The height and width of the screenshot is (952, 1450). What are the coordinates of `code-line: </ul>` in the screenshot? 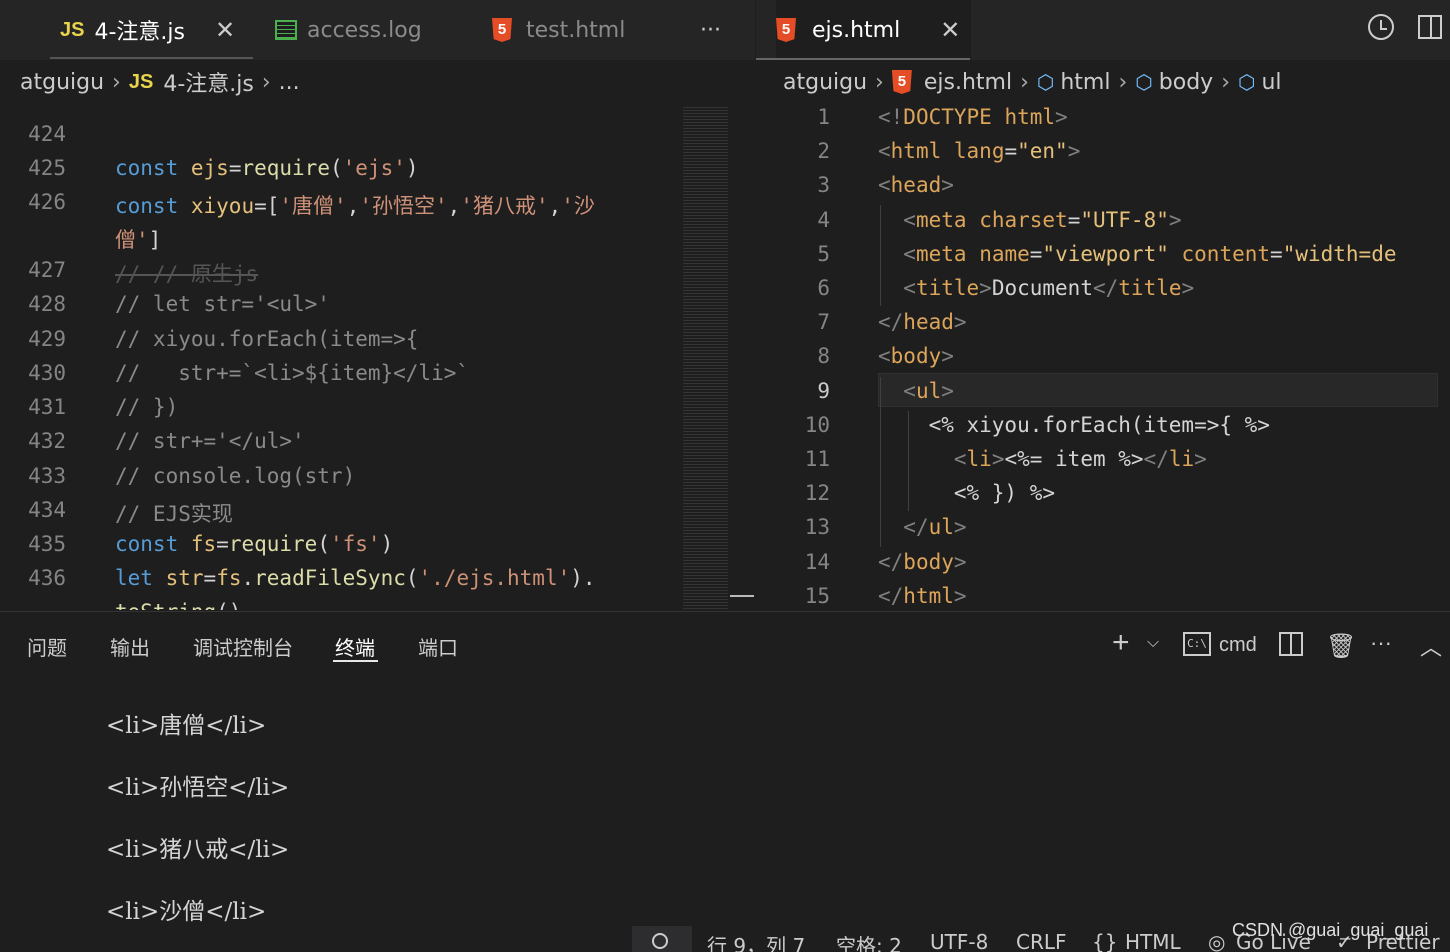 It's located at (935, 527).